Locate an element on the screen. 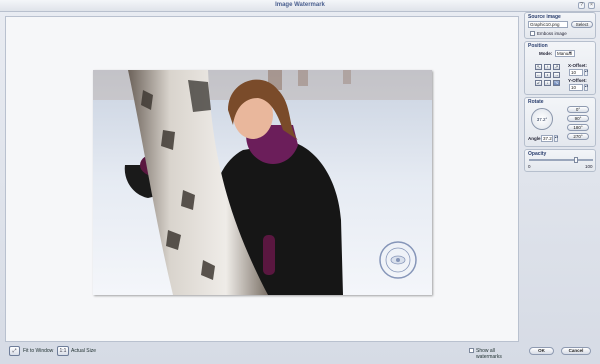  actual-size-button: 1:1 is located at coordinates (63, 351).